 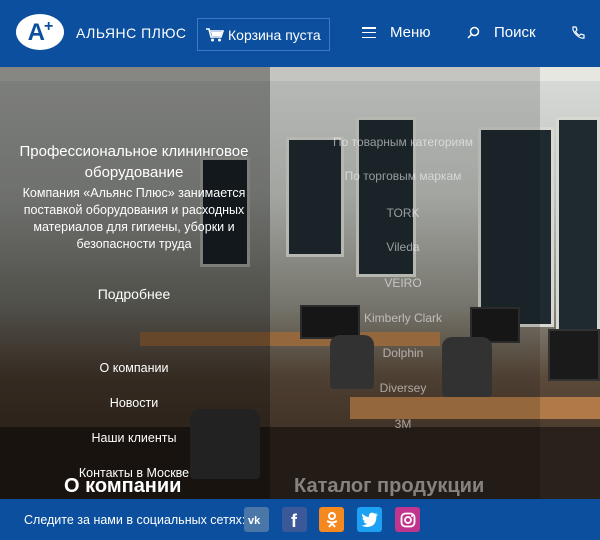 I want to click on cart-icon, so click(x=215, y=34).